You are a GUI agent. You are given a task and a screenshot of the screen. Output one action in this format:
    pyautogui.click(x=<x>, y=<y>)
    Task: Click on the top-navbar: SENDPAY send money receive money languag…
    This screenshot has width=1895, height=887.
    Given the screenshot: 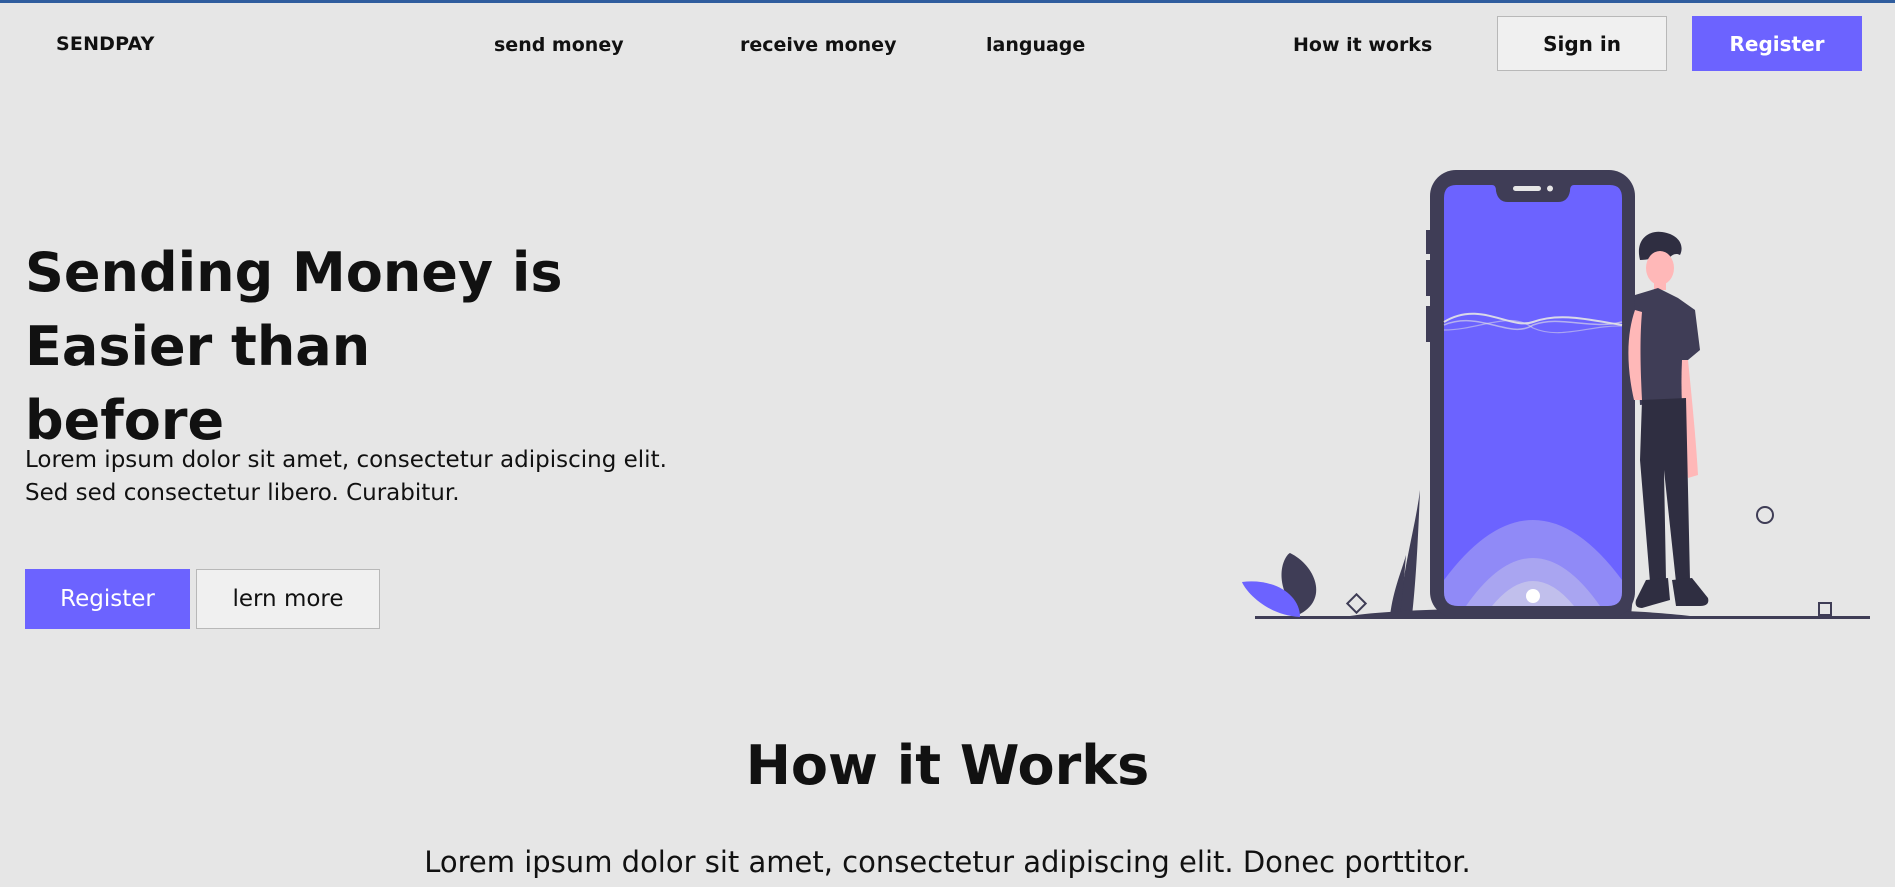 What is the action you would take?
    pyautogui.click(x=947, y=43)
    